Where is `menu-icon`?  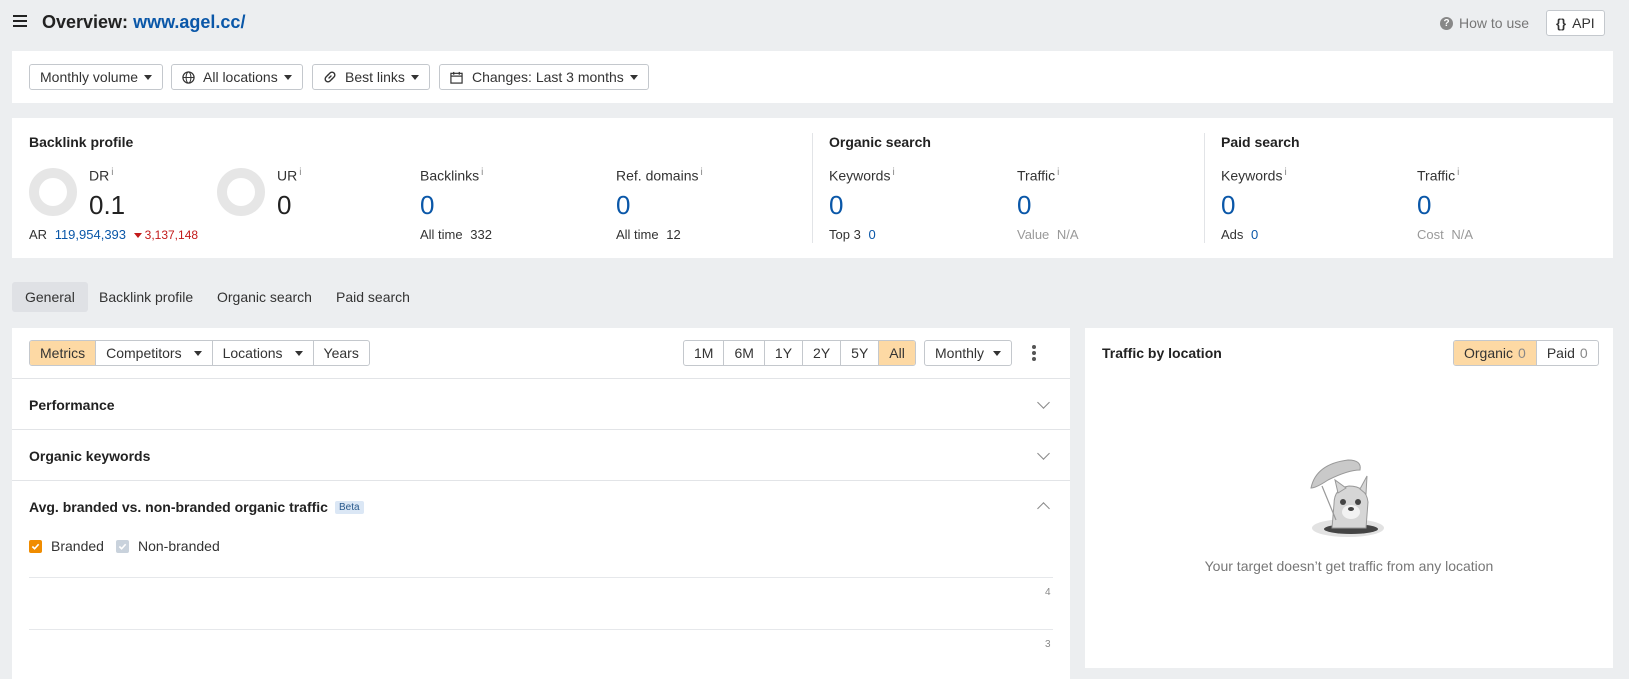 menu-icon is located at coordinates (20, 21).